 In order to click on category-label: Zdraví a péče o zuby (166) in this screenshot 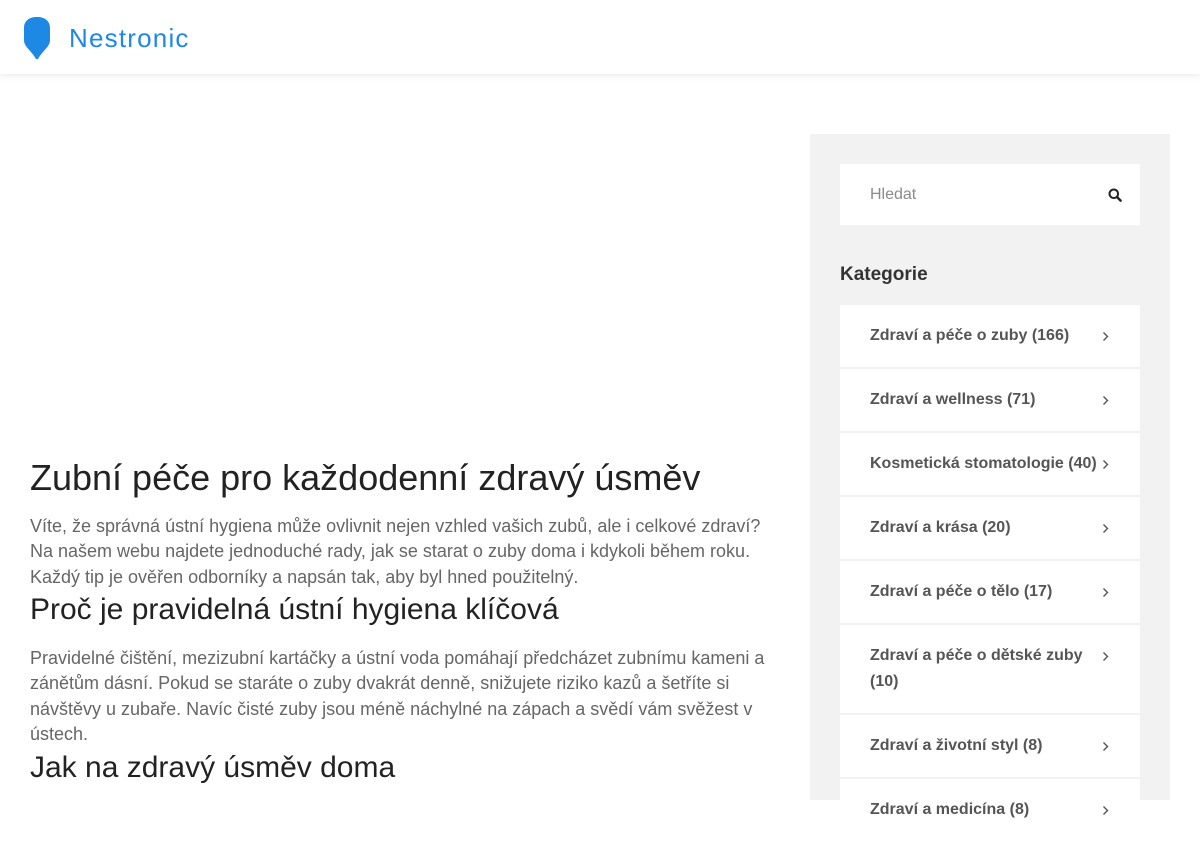, I will do `click(970, 335)`.